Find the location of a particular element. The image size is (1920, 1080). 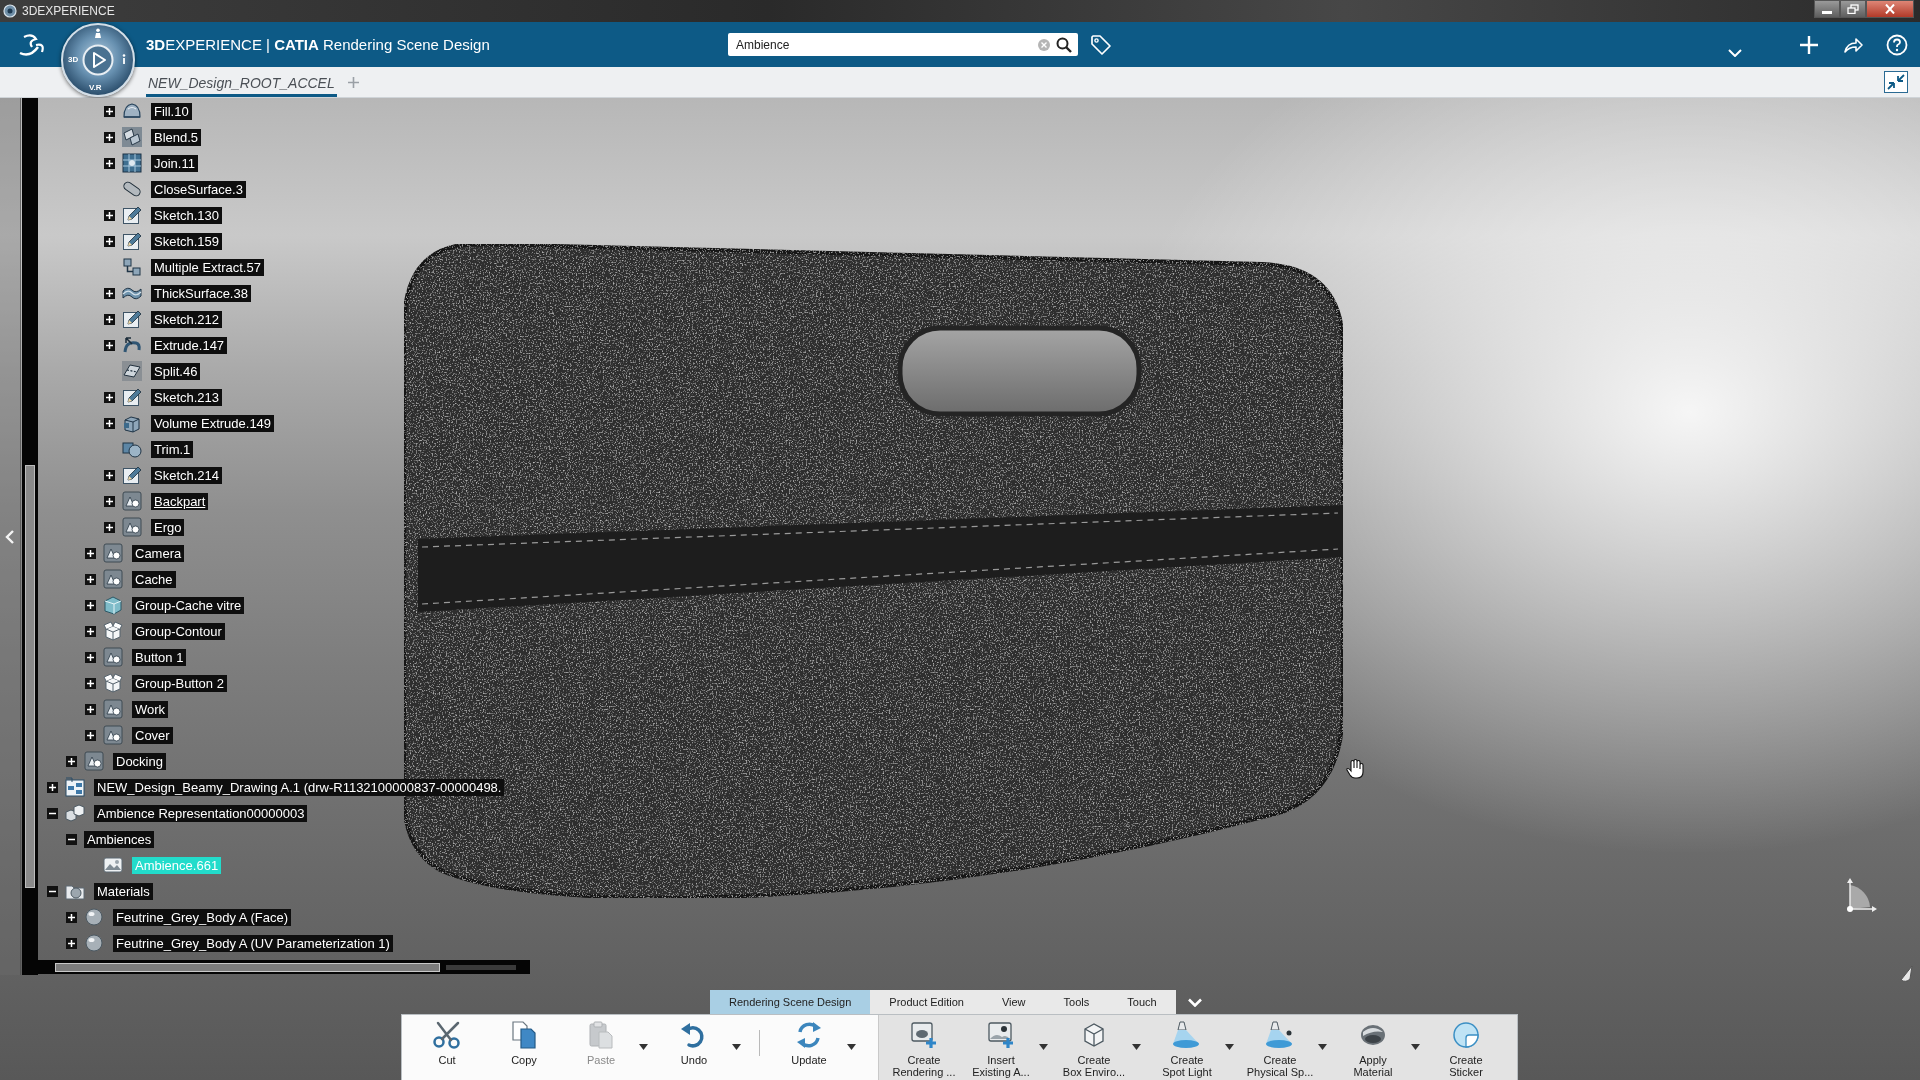

vertical-scrollbar is located at coordinates (30, 536).